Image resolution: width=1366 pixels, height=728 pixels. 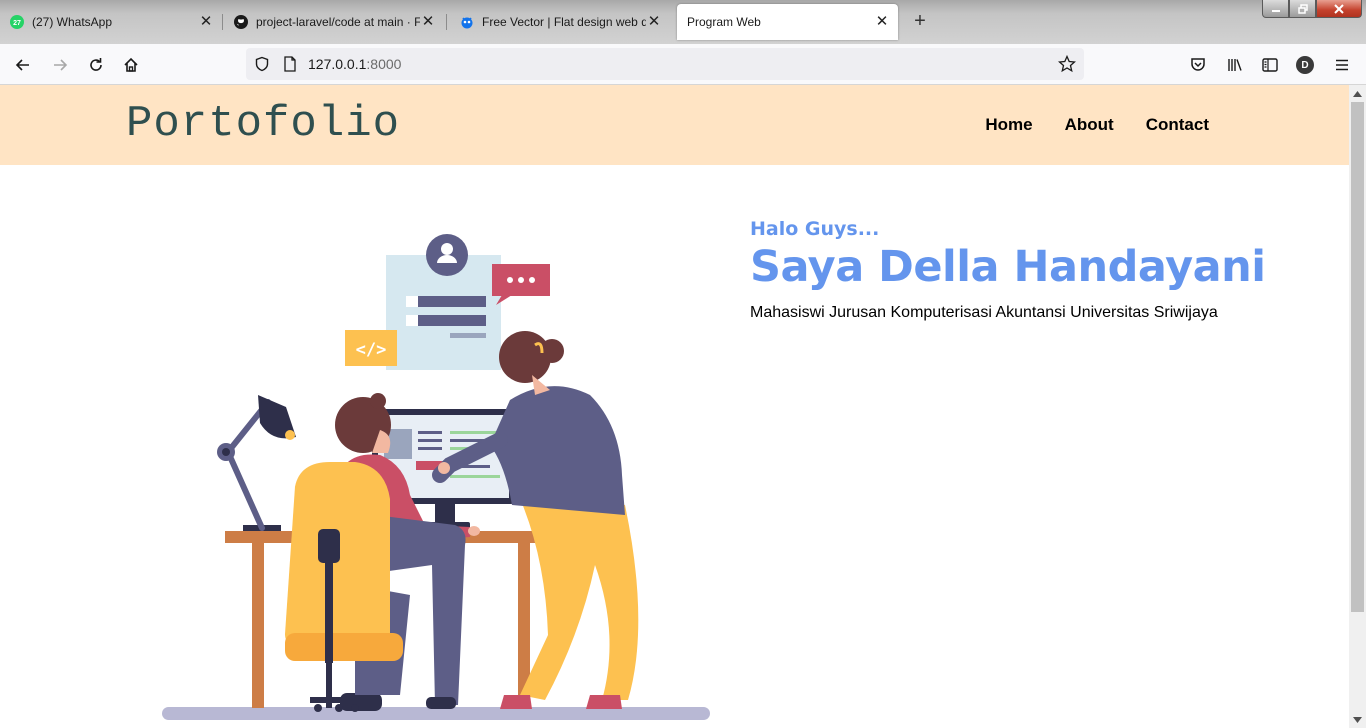 I want to click on github-icon, so click(x=241, y=22).